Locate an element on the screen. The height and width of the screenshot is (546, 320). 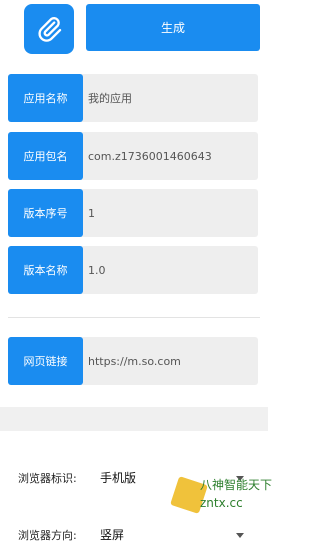
url-label: 网页链接 is located at coordinates (45, 361).